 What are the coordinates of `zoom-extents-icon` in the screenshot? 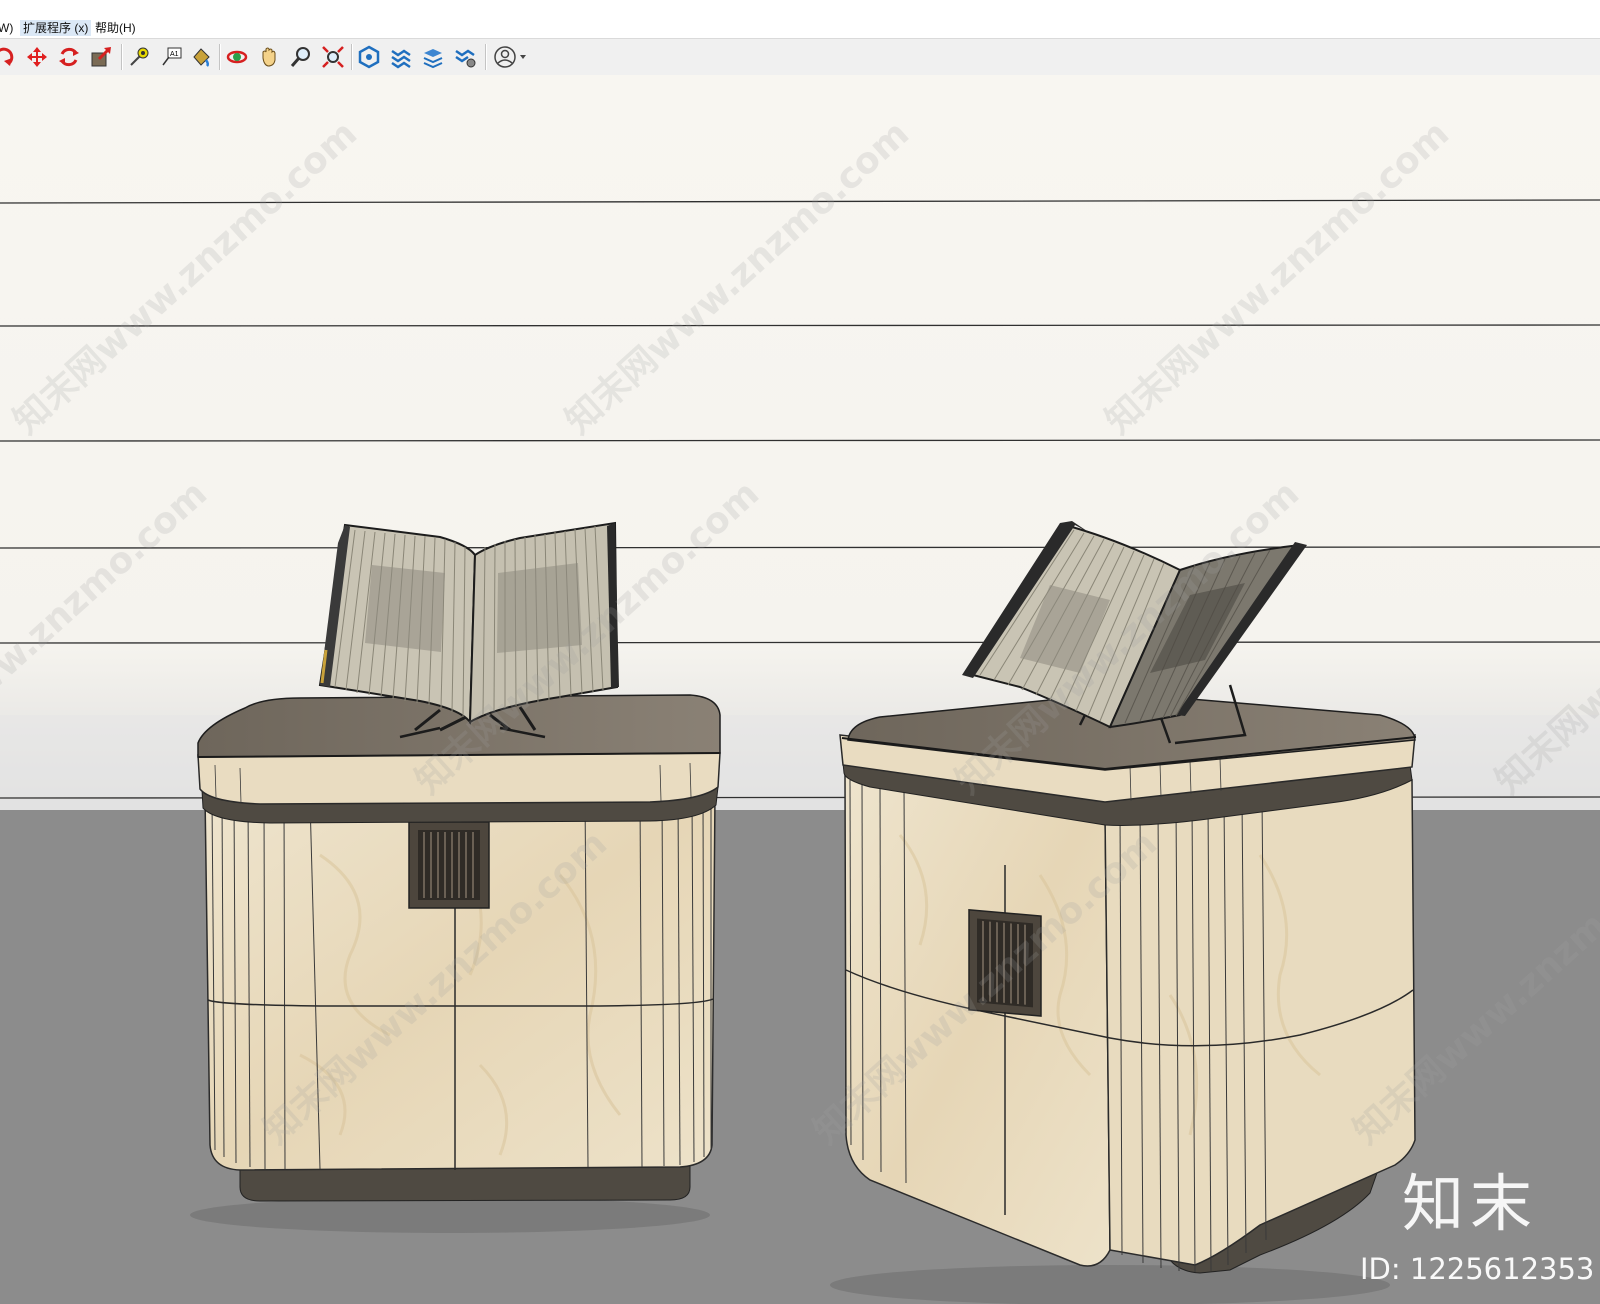 It's located at (333, 57).